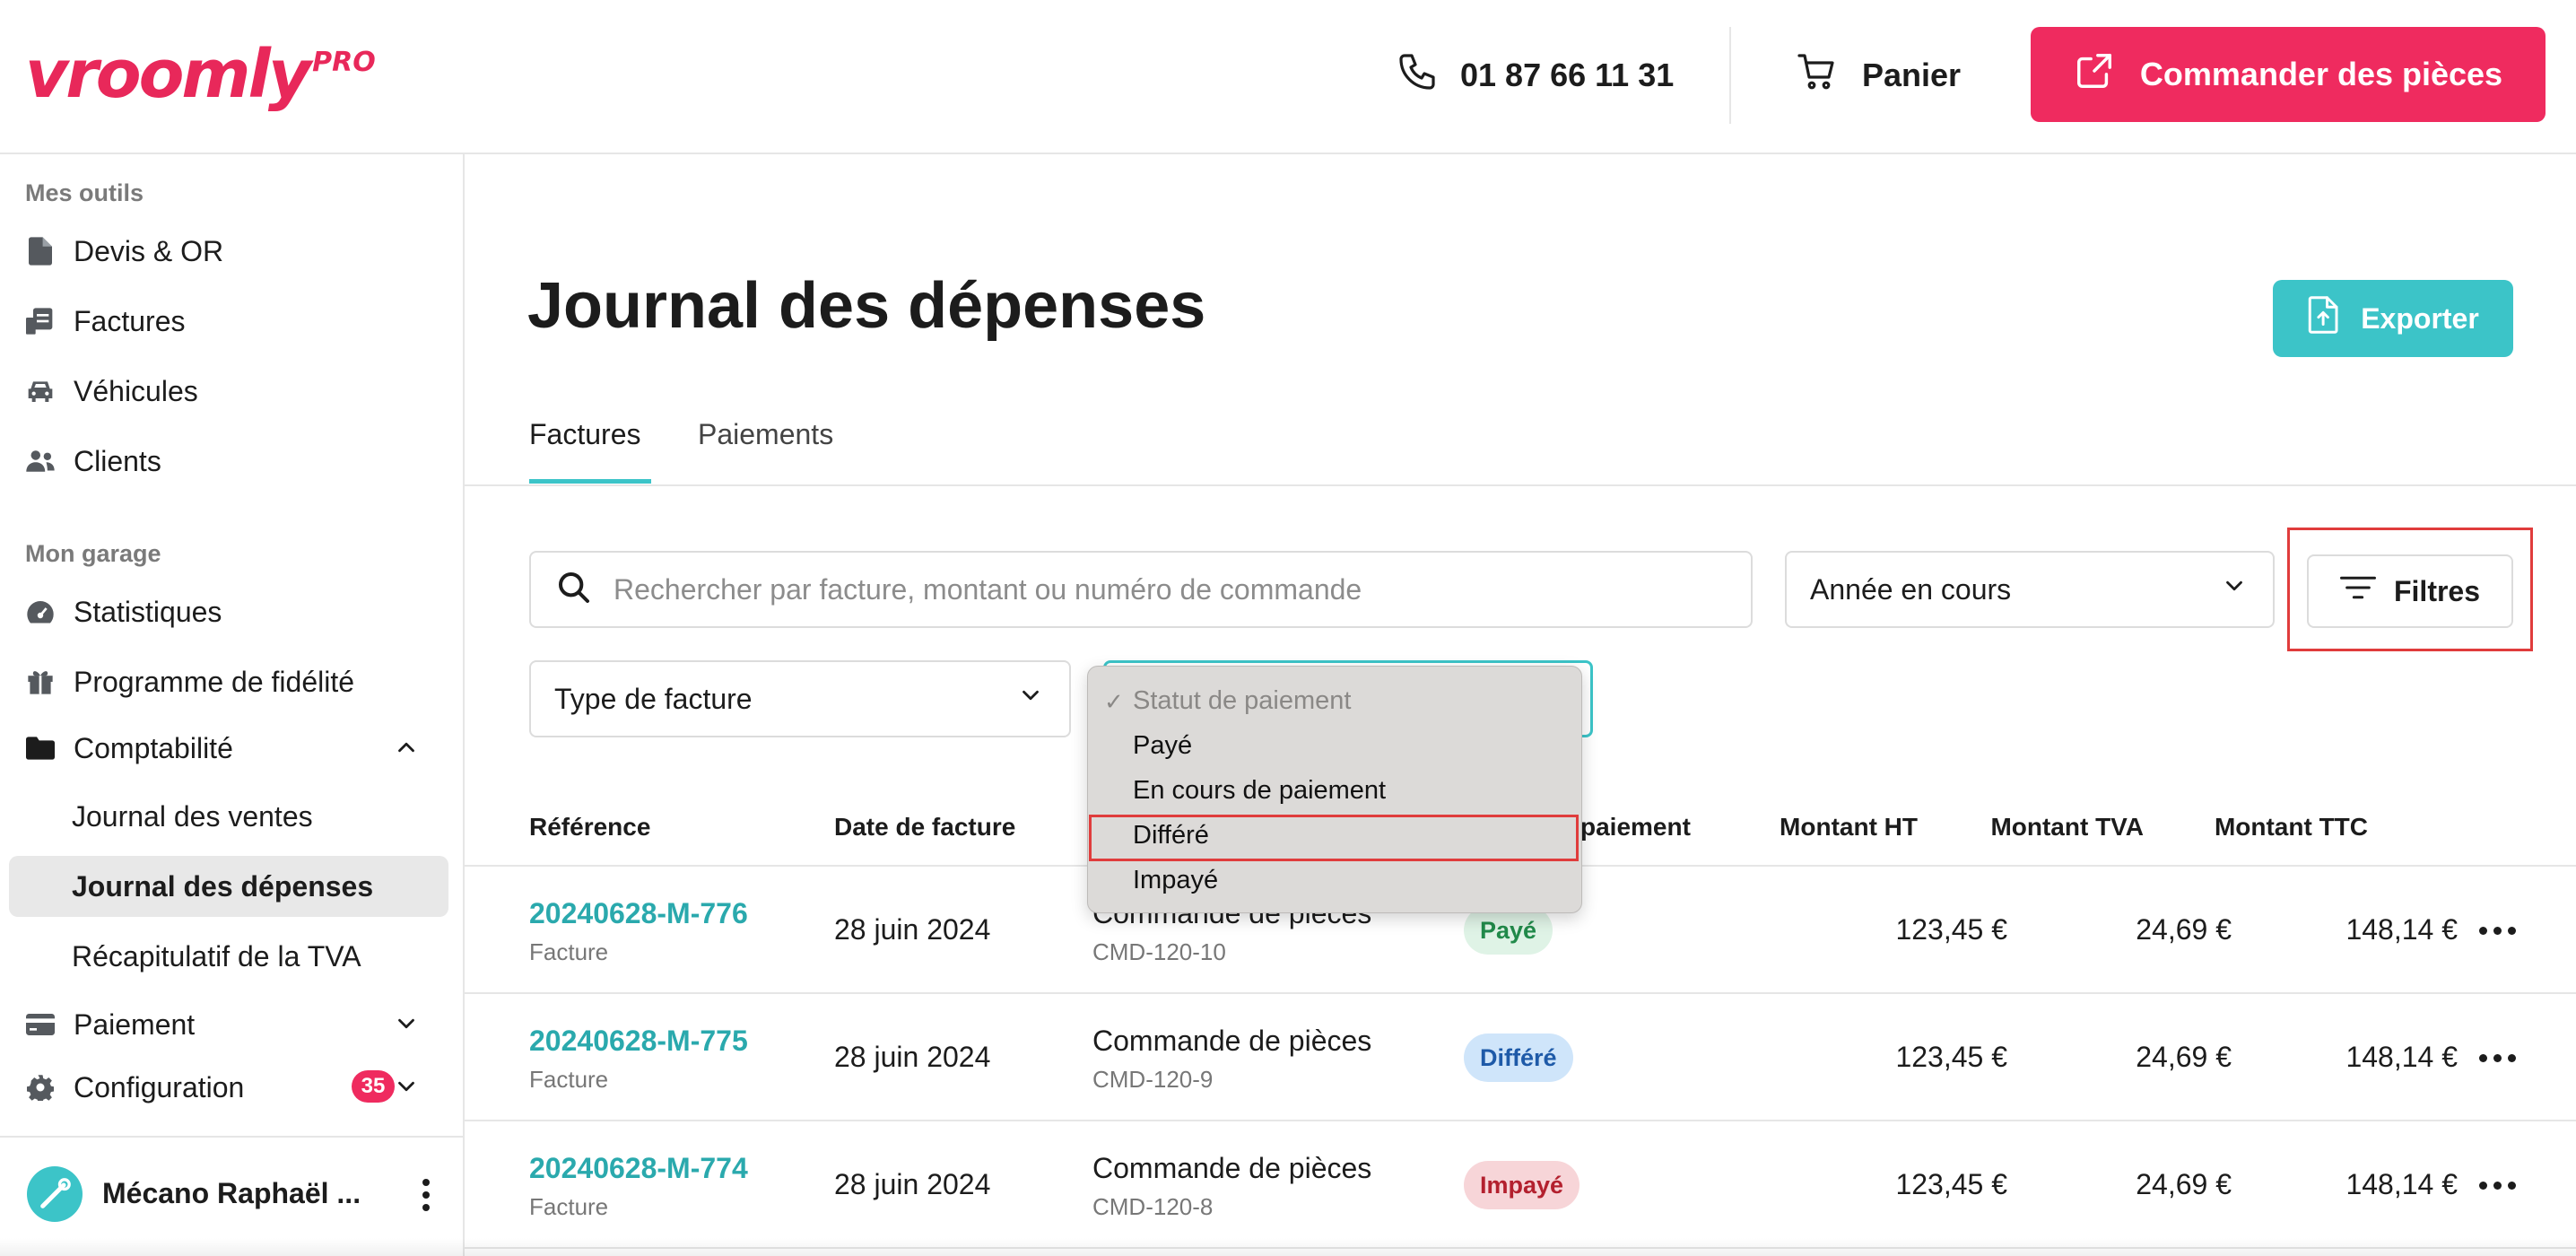 This screenshot has height=1256, width=2576. Describe the element at coordinates (2410, 589) in the screenshot. I see `highlight-box-filters` at that location.